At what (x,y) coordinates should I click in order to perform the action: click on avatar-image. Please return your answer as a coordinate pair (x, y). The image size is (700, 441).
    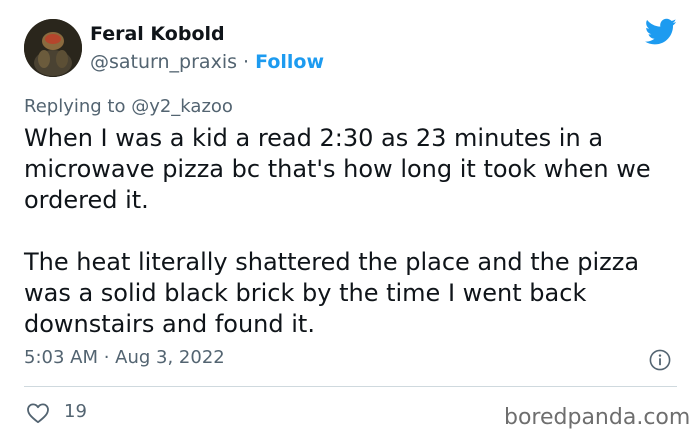
    Looking at the image, I should click on (53, 48).